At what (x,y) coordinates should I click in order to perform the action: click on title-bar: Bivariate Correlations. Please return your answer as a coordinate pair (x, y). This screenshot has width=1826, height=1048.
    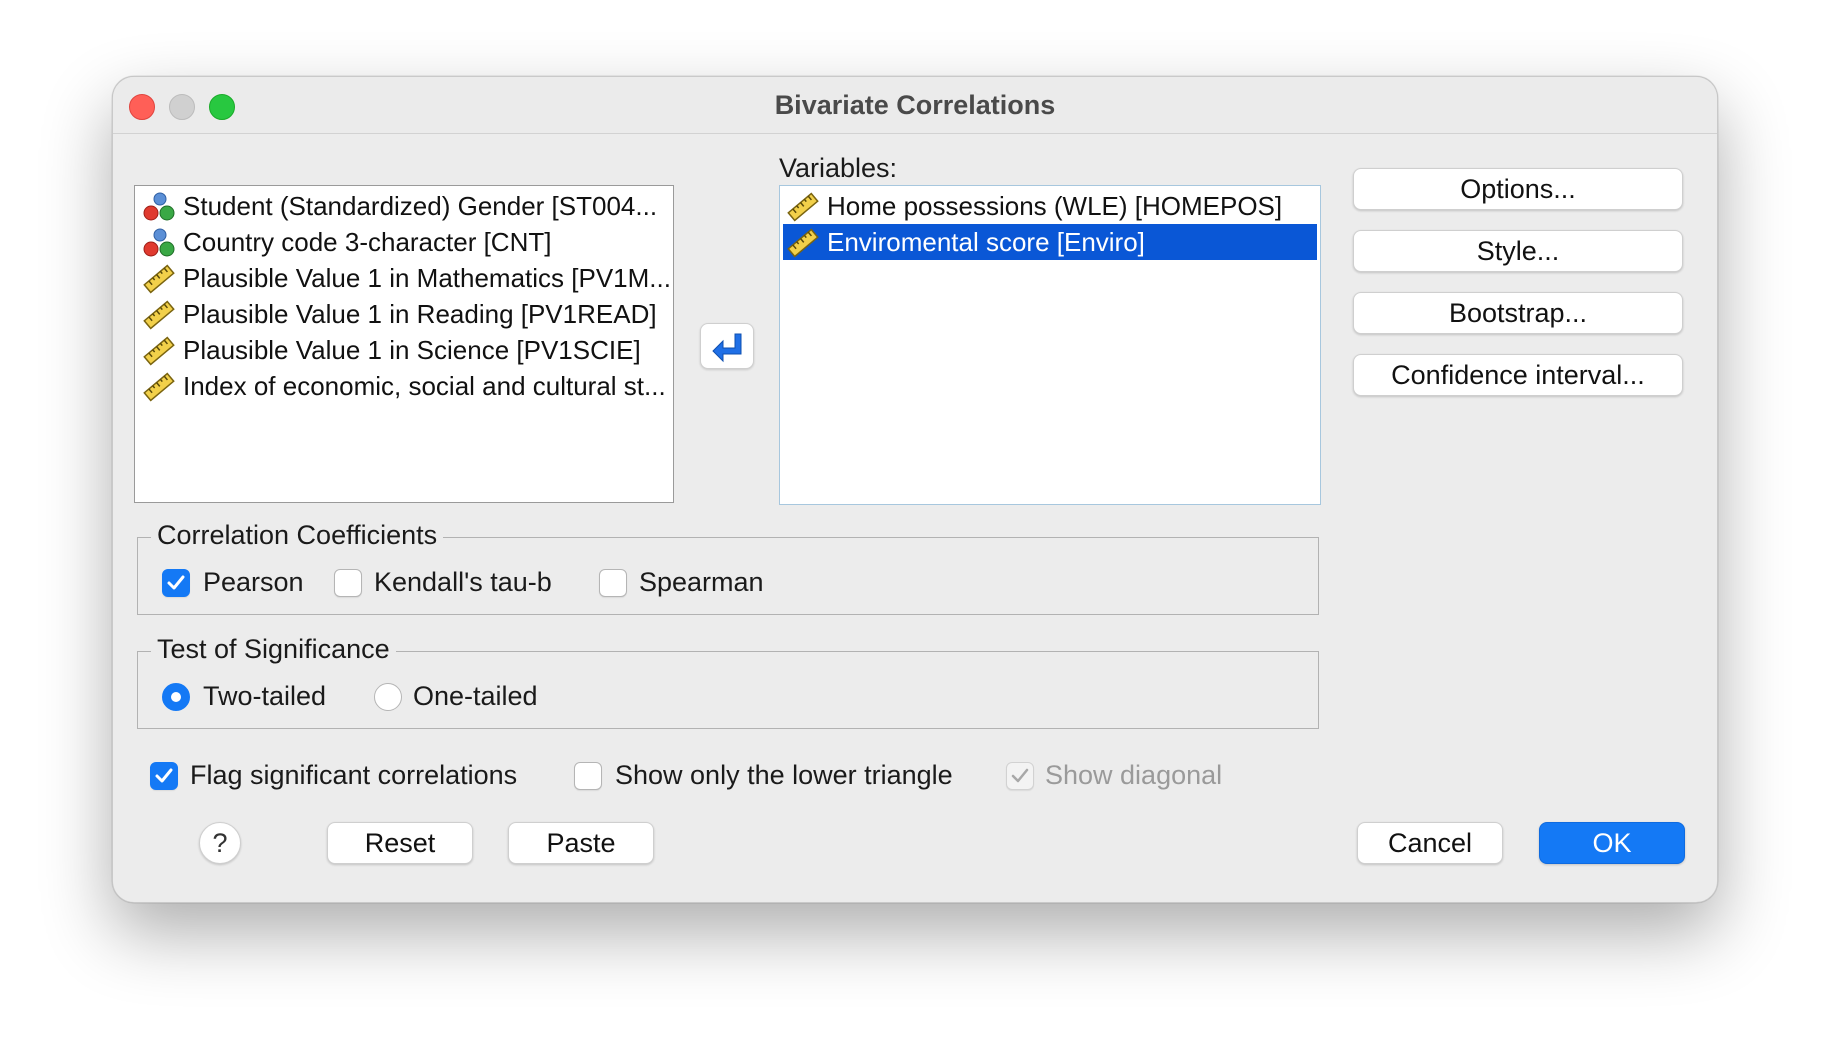
    Looking at the image, I should click on (915, 105).